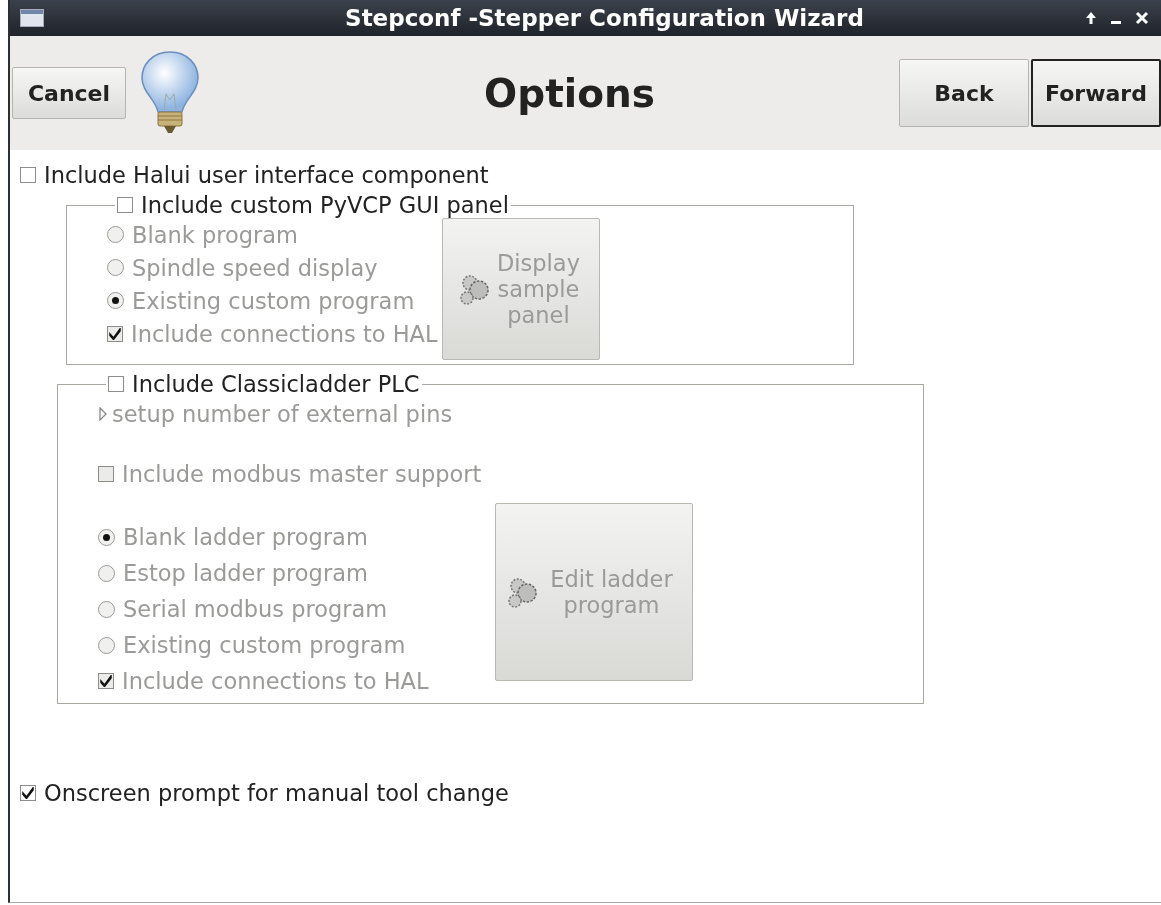  What do you see at coordinates (1096, 93) in the screenshot?
I see `nav-button: Forward` at bounding box center [1096, 93].